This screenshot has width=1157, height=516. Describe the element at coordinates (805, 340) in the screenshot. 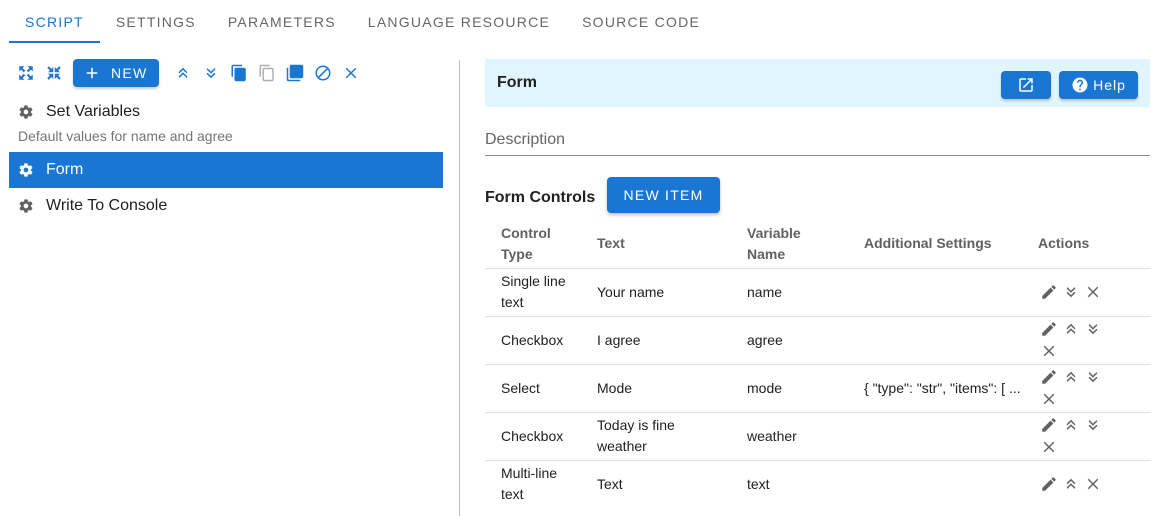

I see `cell-variable-name: agree` at that location.